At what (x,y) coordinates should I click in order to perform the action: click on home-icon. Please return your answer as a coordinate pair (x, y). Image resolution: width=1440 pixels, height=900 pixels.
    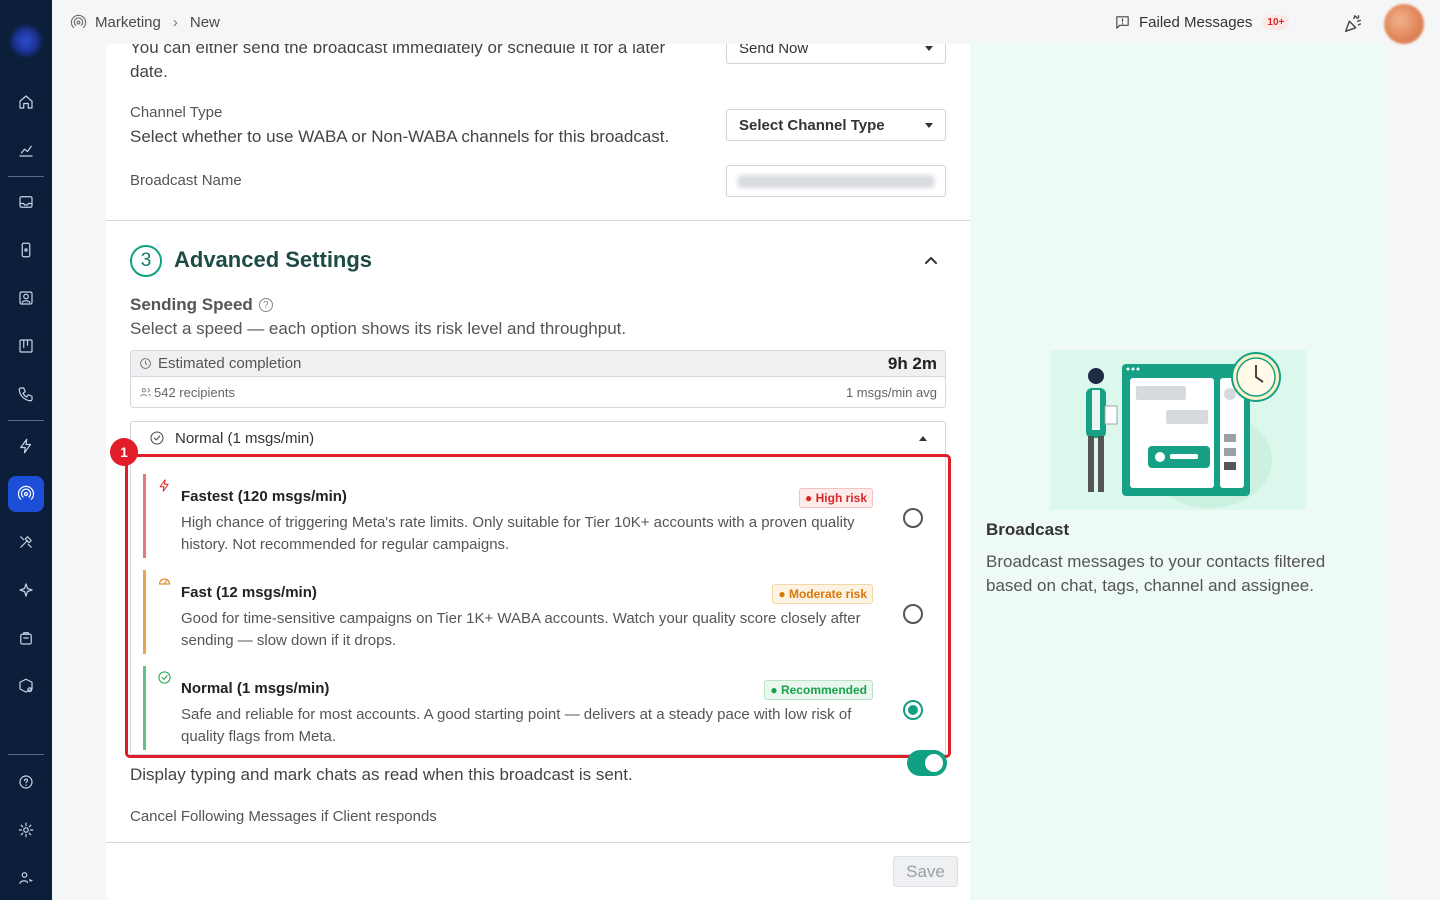
    Looking at the image, I should click on (26, 102).